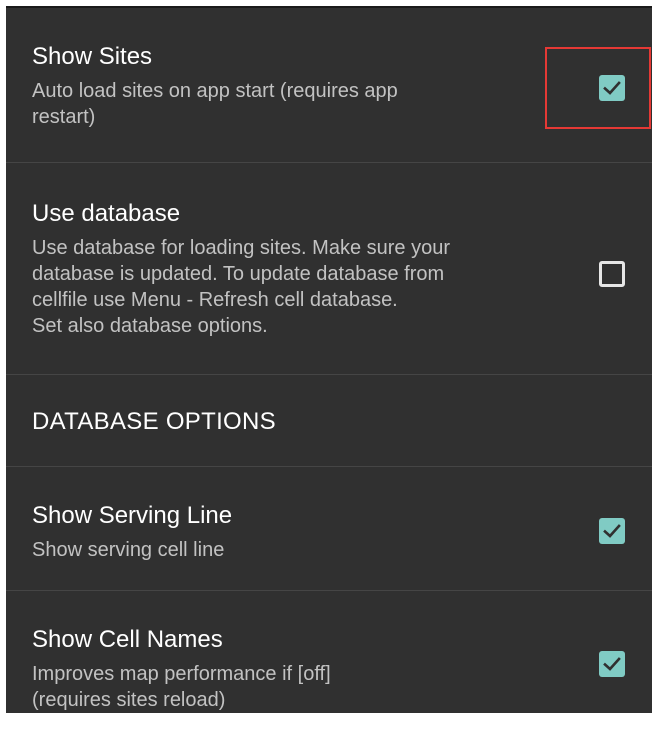 Image resolution: width=656 pixels, height=742 pixels. What do you see at coordinates (154, 421) in the screenshot?
I see `category-title: DATABASE OPTIONS` at bounding box center [154, 421].